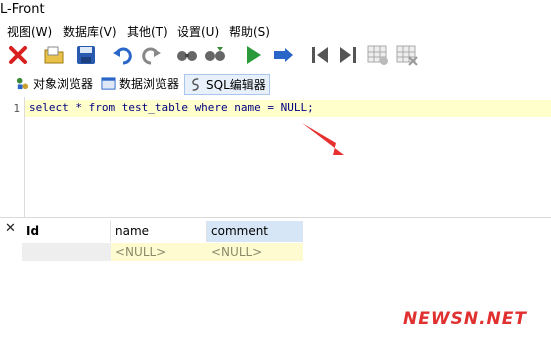  Describe the element at coordinates (378, 55) in the screenshot. I see `grid-add-icon` at that location.